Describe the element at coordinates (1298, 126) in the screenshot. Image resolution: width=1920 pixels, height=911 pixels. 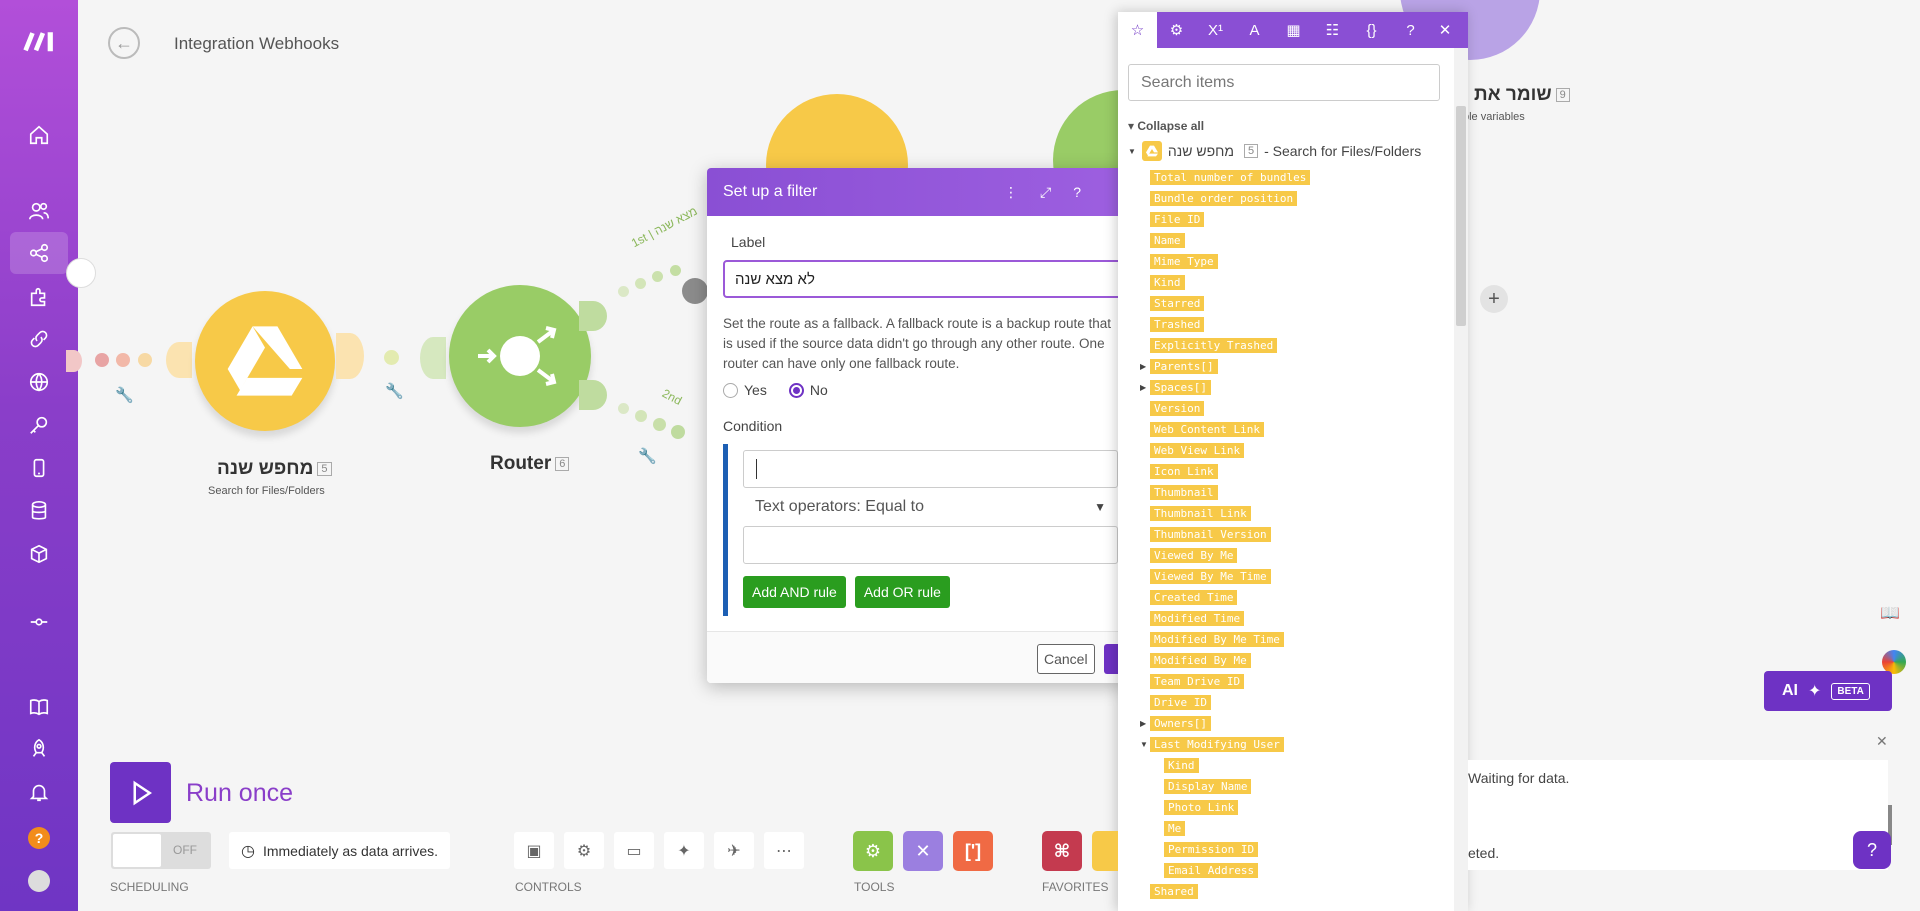
I see `collapse-all-toggle: ▾ Collapse all` at that location.